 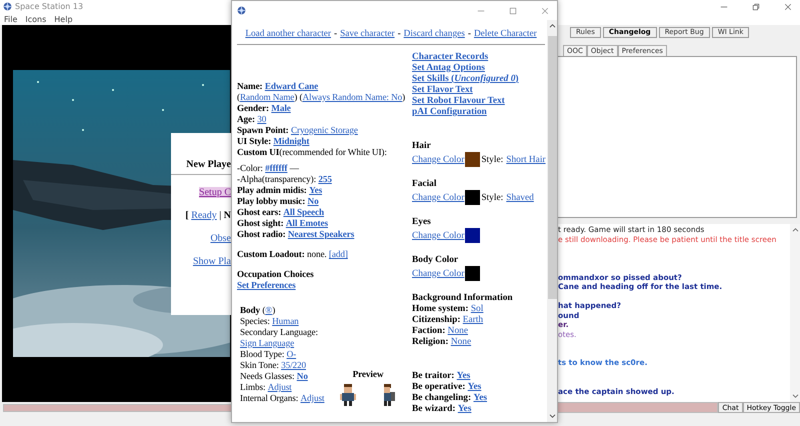 I want to click on link: 255, so click(x=325, y=179).